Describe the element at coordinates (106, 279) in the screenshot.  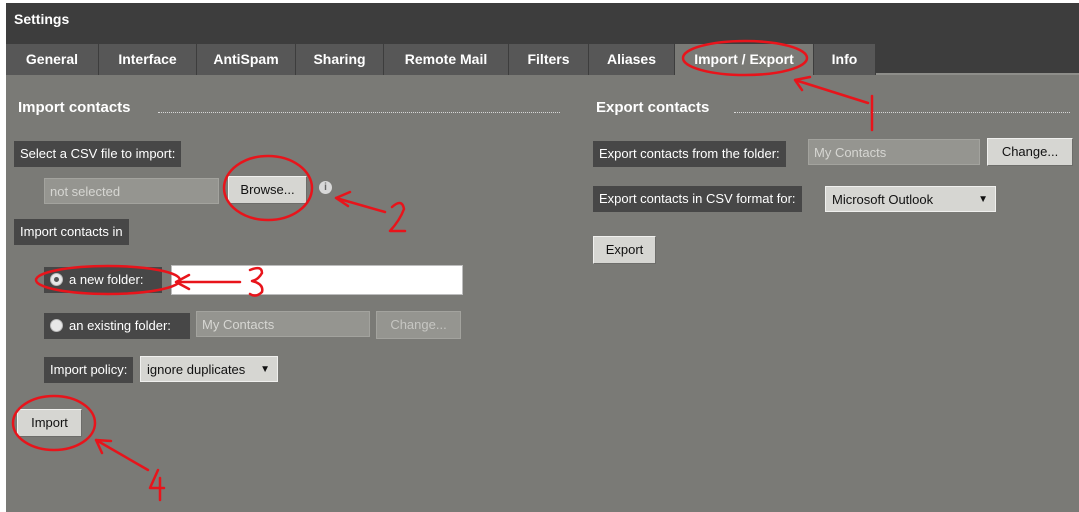
I see `new-folder-label: a new folder:` at that location.